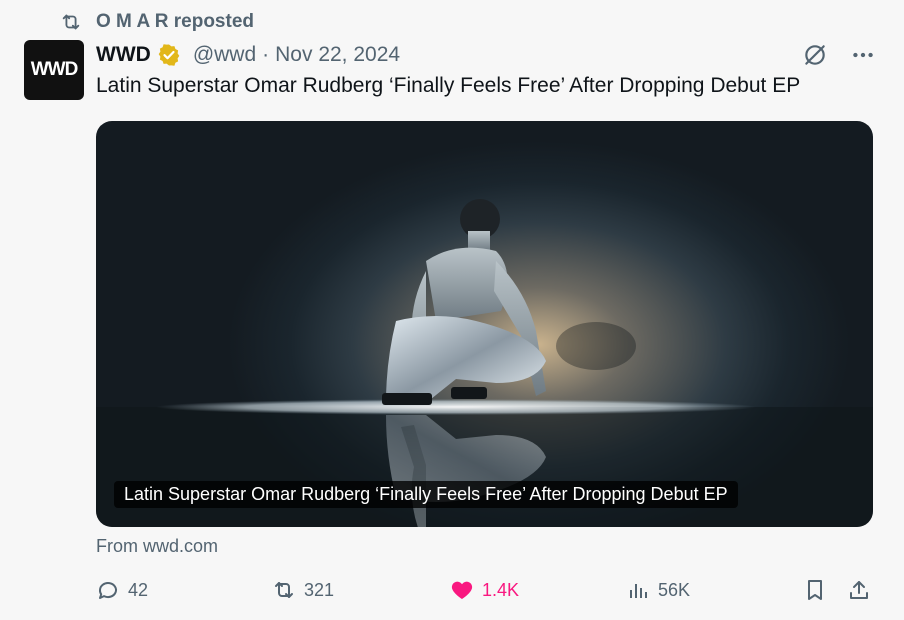 This screenshot has height=620, width=904. I want to click on views-button: 56K, so click(658, 590).